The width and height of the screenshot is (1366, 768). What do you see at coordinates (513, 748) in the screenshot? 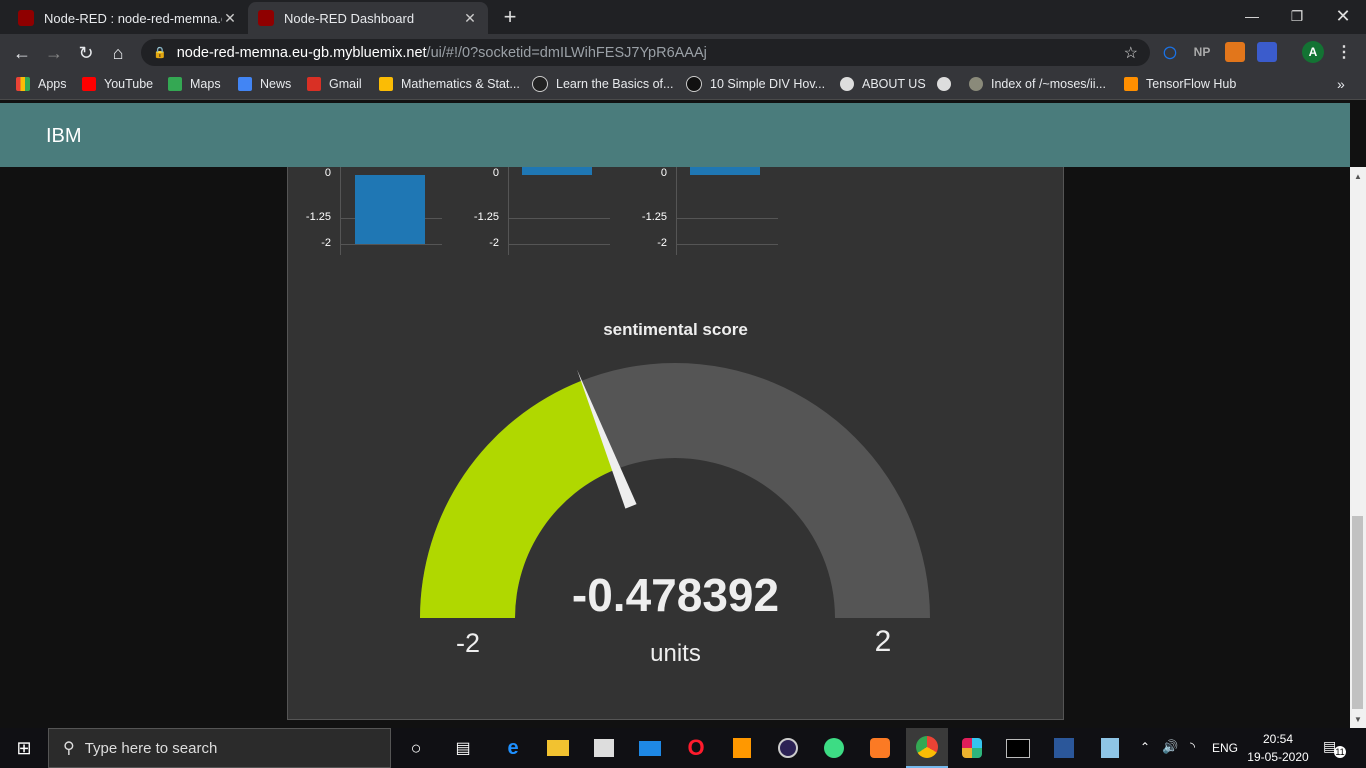
I see `edge-icon: e` at bounding box center [513, 748].